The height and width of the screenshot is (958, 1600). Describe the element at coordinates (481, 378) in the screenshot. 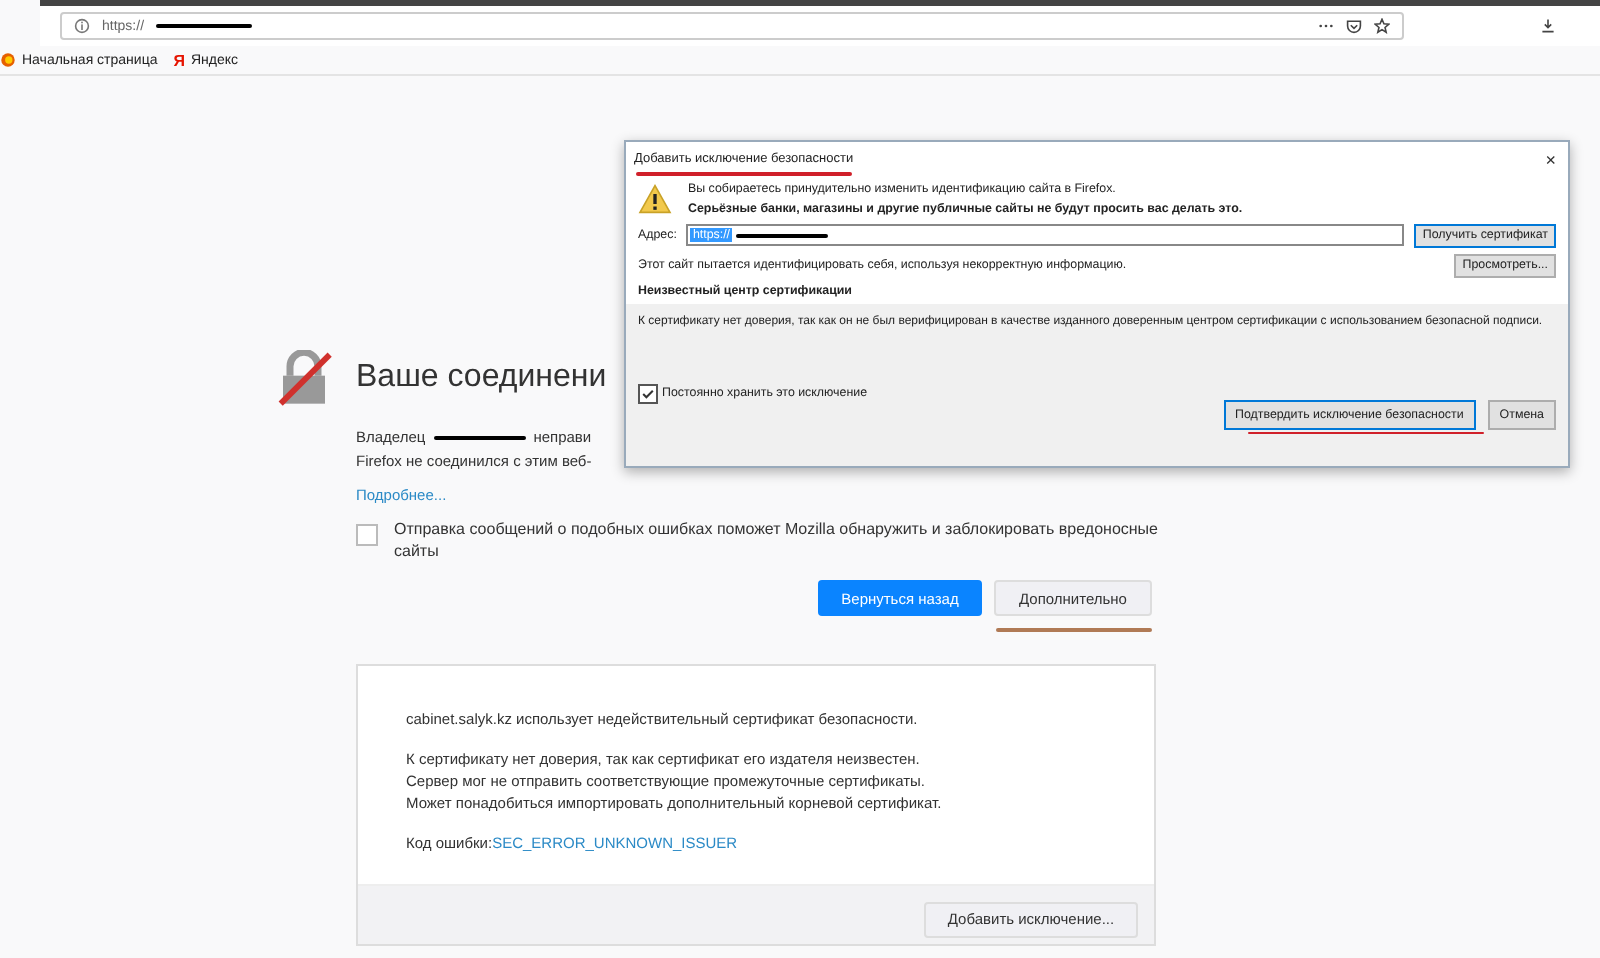

I see `page-title: Ваше соединени` at that location.